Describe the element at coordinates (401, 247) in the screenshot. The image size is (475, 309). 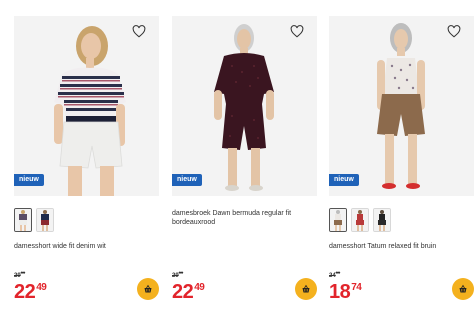
I see `product-name: damesshort Tatum relaxed fit bruin` at that location.